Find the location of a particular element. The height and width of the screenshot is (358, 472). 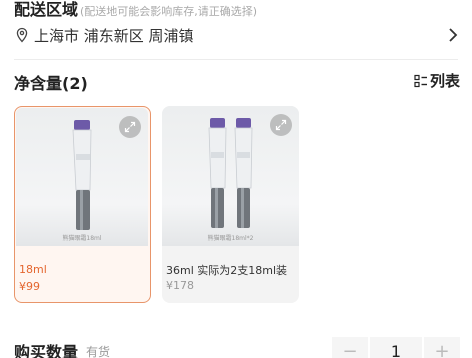

delivery-header: 配送区域 (配送地可能会影响库存,请正确选择) is located at coordinates (136, 9).